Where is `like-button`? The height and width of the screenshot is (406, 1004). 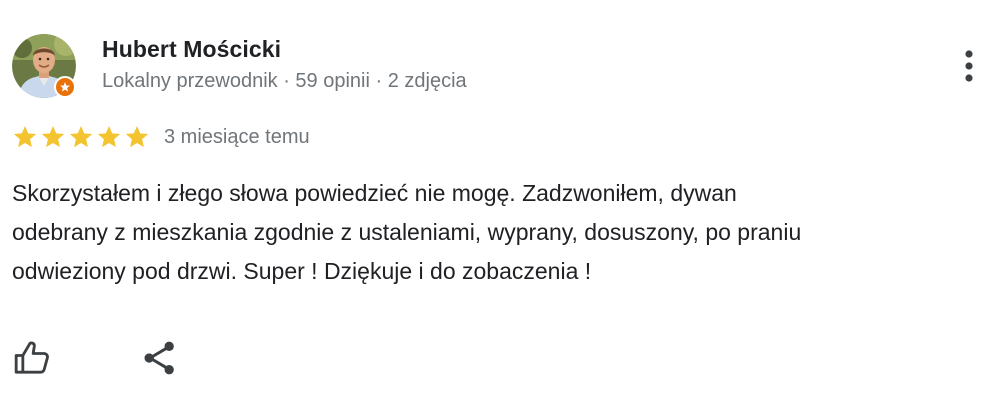
like-button is located at coordinates (32, 358).